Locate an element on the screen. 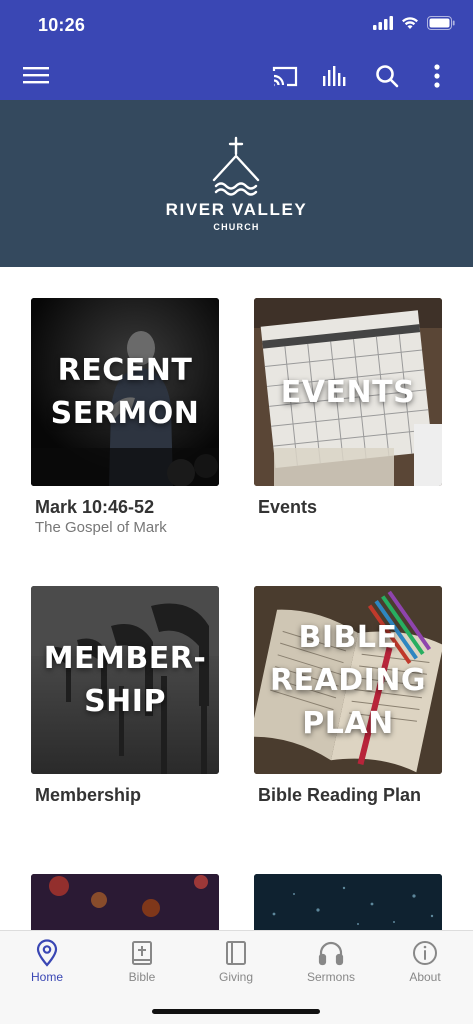 This screenshot has height=1024, width=473. search-icon is located at coordinates (387, 76).